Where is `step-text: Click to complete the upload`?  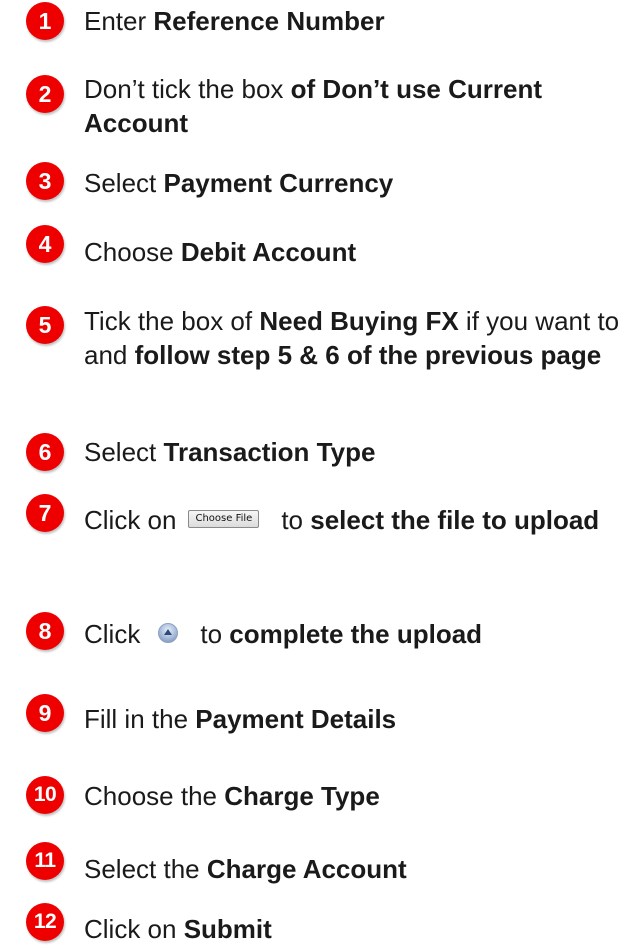
step-text: Click to complete the upload is located at coordinates (354, 634).